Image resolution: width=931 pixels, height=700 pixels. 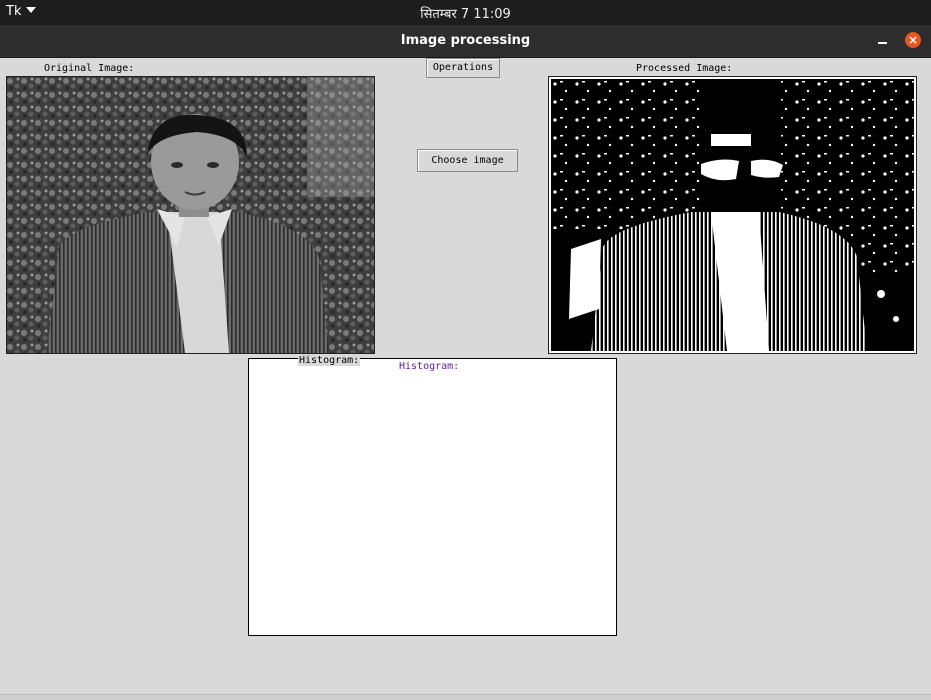 What do you see at coordinates (89, 68) in the screenshot?
I see `original-image-label: Original Image:` at bounding box center [89, 68].